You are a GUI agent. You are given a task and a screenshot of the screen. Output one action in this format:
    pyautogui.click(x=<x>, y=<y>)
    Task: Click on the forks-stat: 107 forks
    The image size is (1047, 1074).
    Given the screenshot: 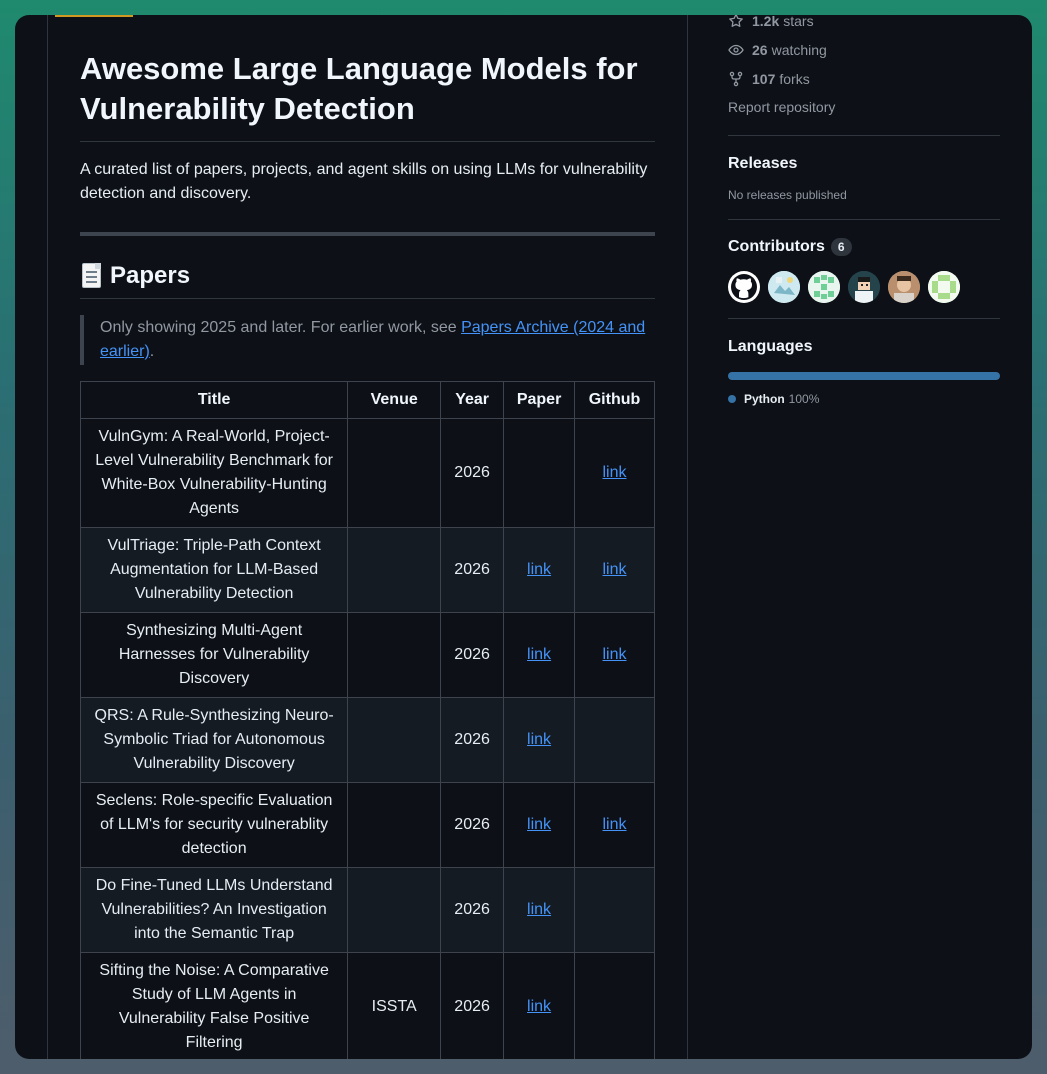 What is the action you would take?
    pyautogui.click(x=864, y=78)
    